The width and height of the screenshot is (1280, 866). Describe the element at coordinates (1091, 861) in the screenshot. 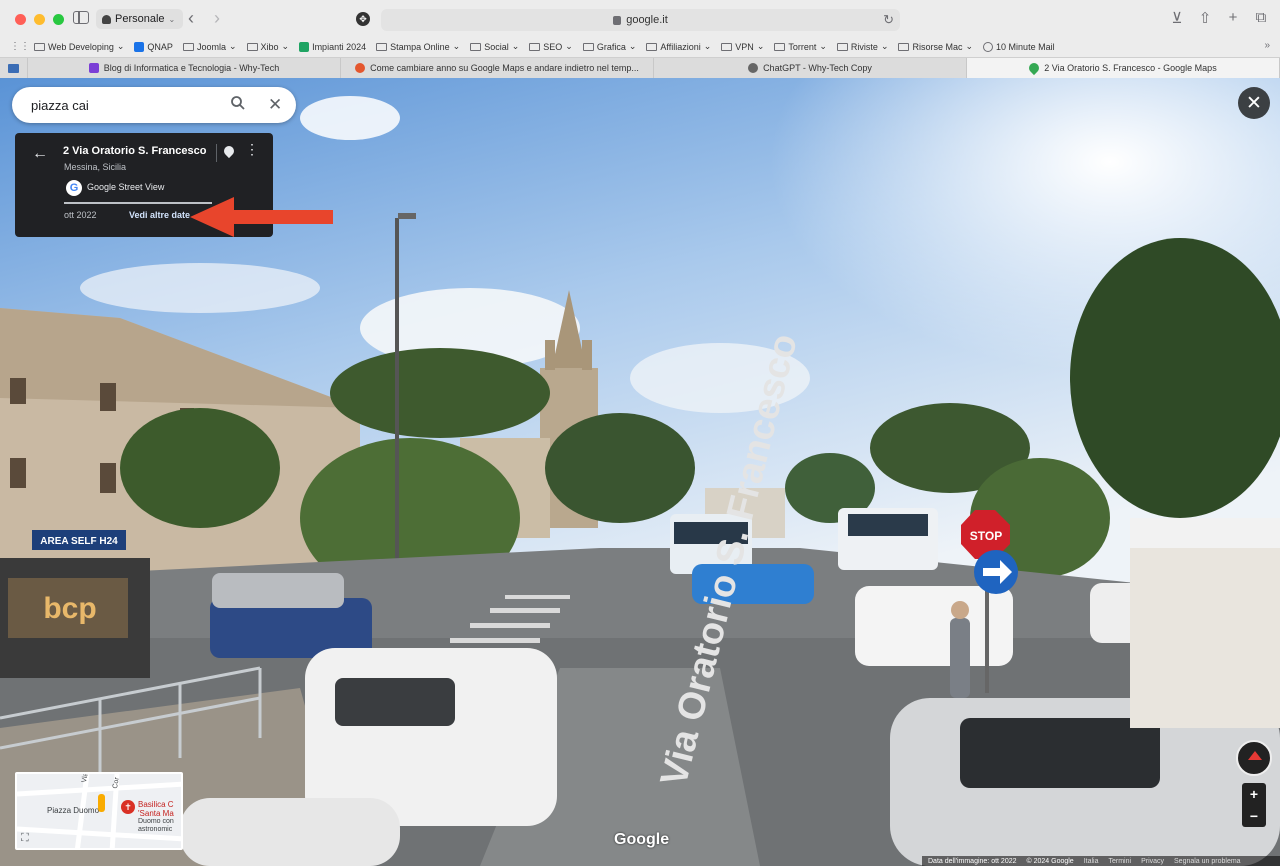

I see `footer-link-italia: Italia` at that location.